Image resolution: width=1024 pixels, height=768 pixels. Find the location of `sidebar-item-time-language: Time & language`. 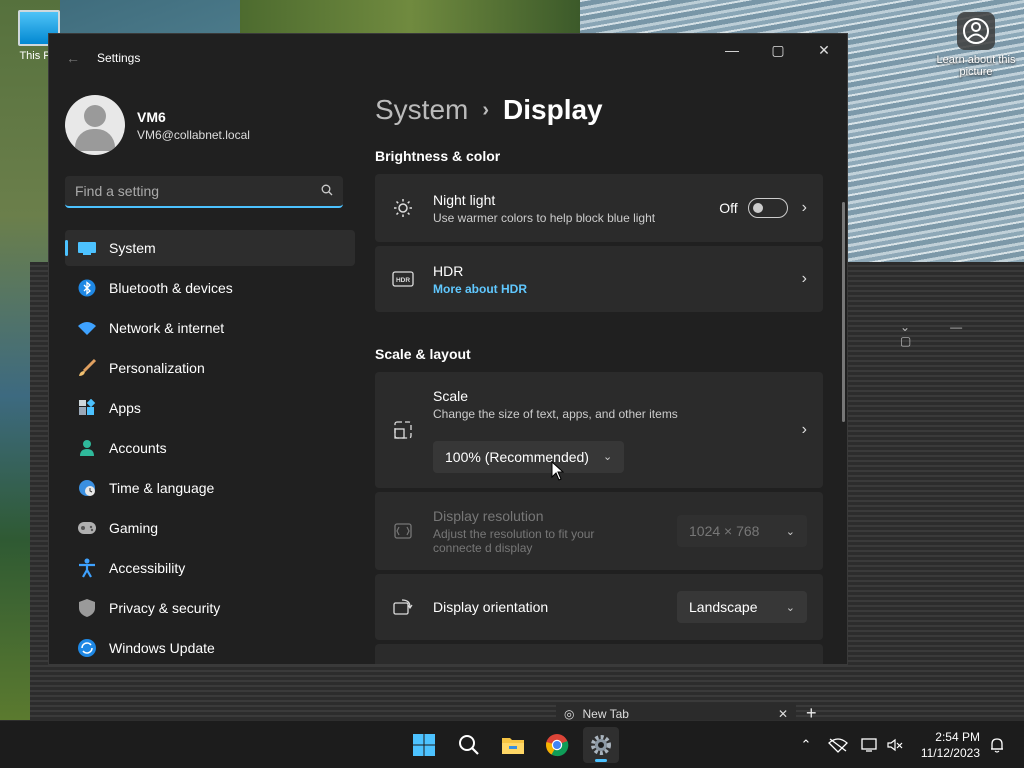

sidebar-item-time-language: Time & language is located at coordinates (210, 488).